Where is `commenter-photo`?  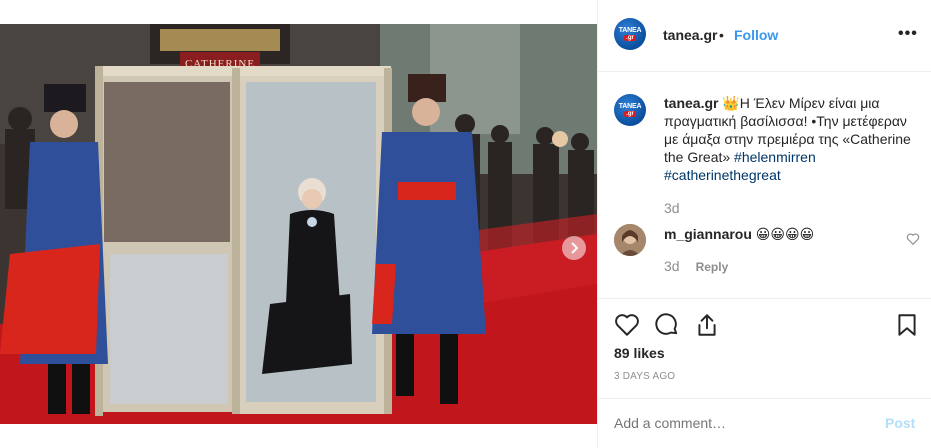
commenter-photo is located at coordinates (630, 240).